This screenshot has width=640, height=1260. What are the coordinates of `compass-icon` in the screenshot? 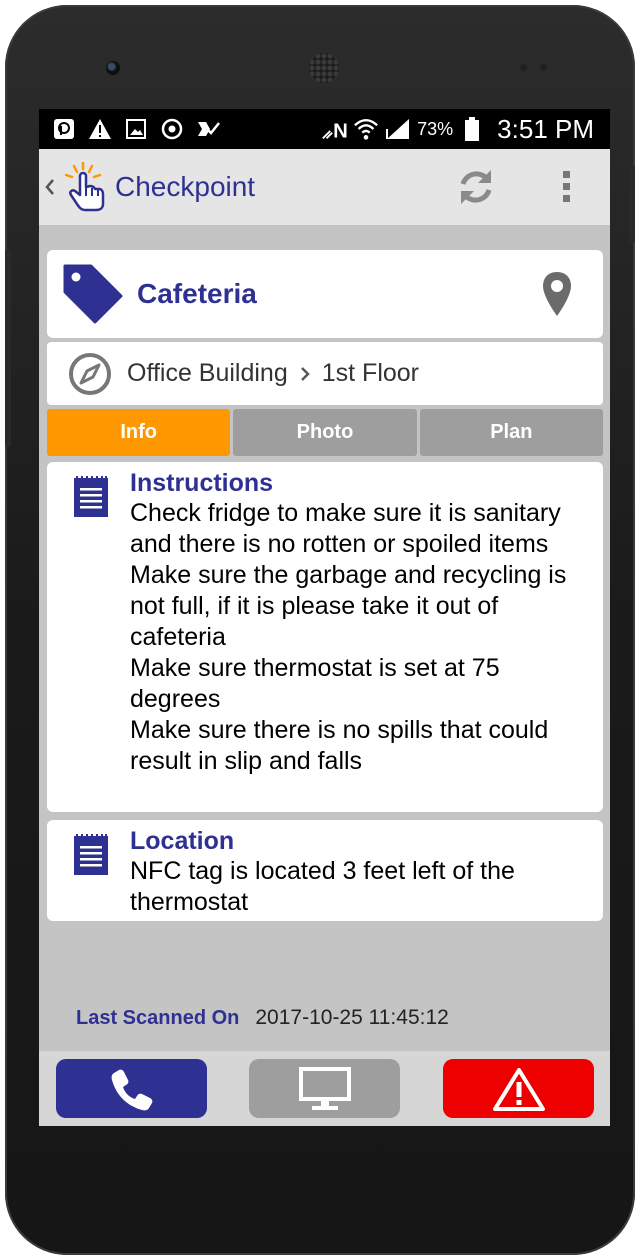 It's located at (90, 373).